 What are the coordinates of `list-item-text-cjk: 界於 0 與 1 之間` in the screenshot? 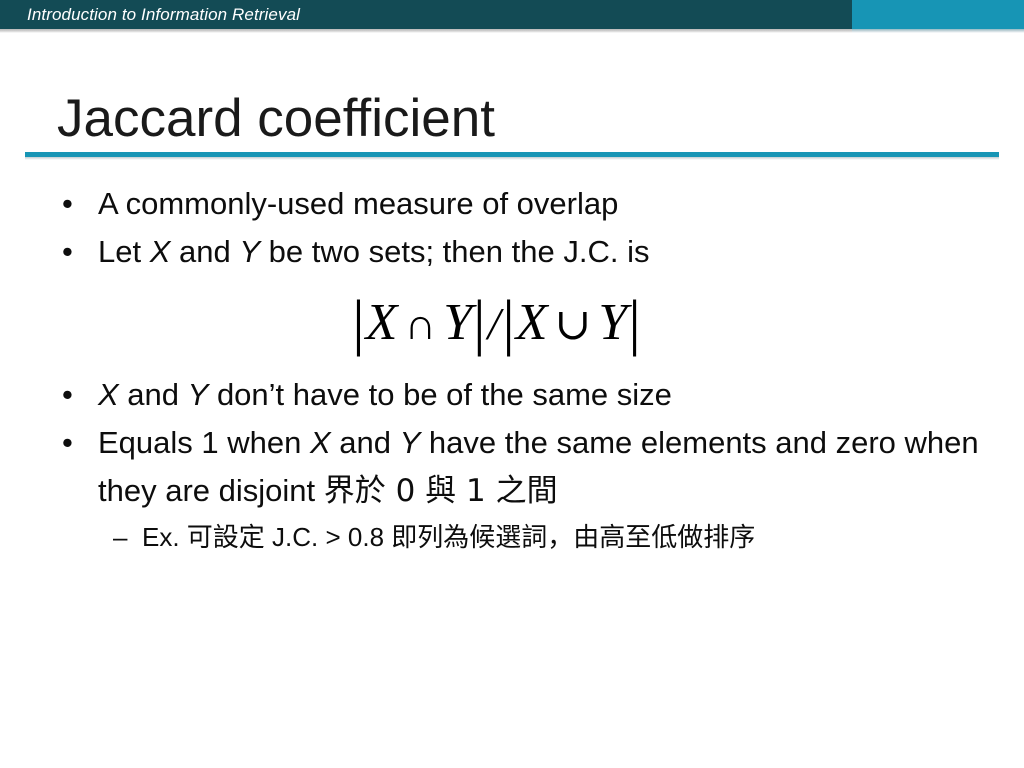 It's located at (440, 491).